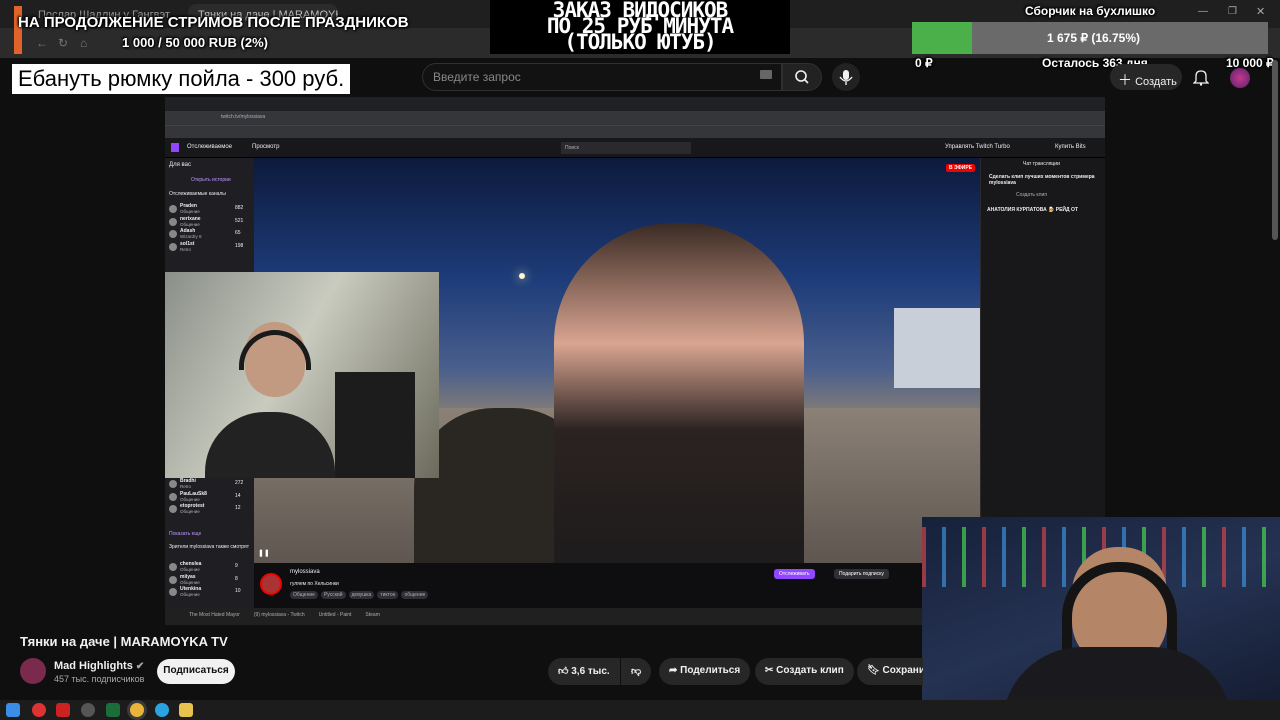  Describe the element at coordinates (271, 584) in the screenshot. I see `streamer-avatar` at that location.